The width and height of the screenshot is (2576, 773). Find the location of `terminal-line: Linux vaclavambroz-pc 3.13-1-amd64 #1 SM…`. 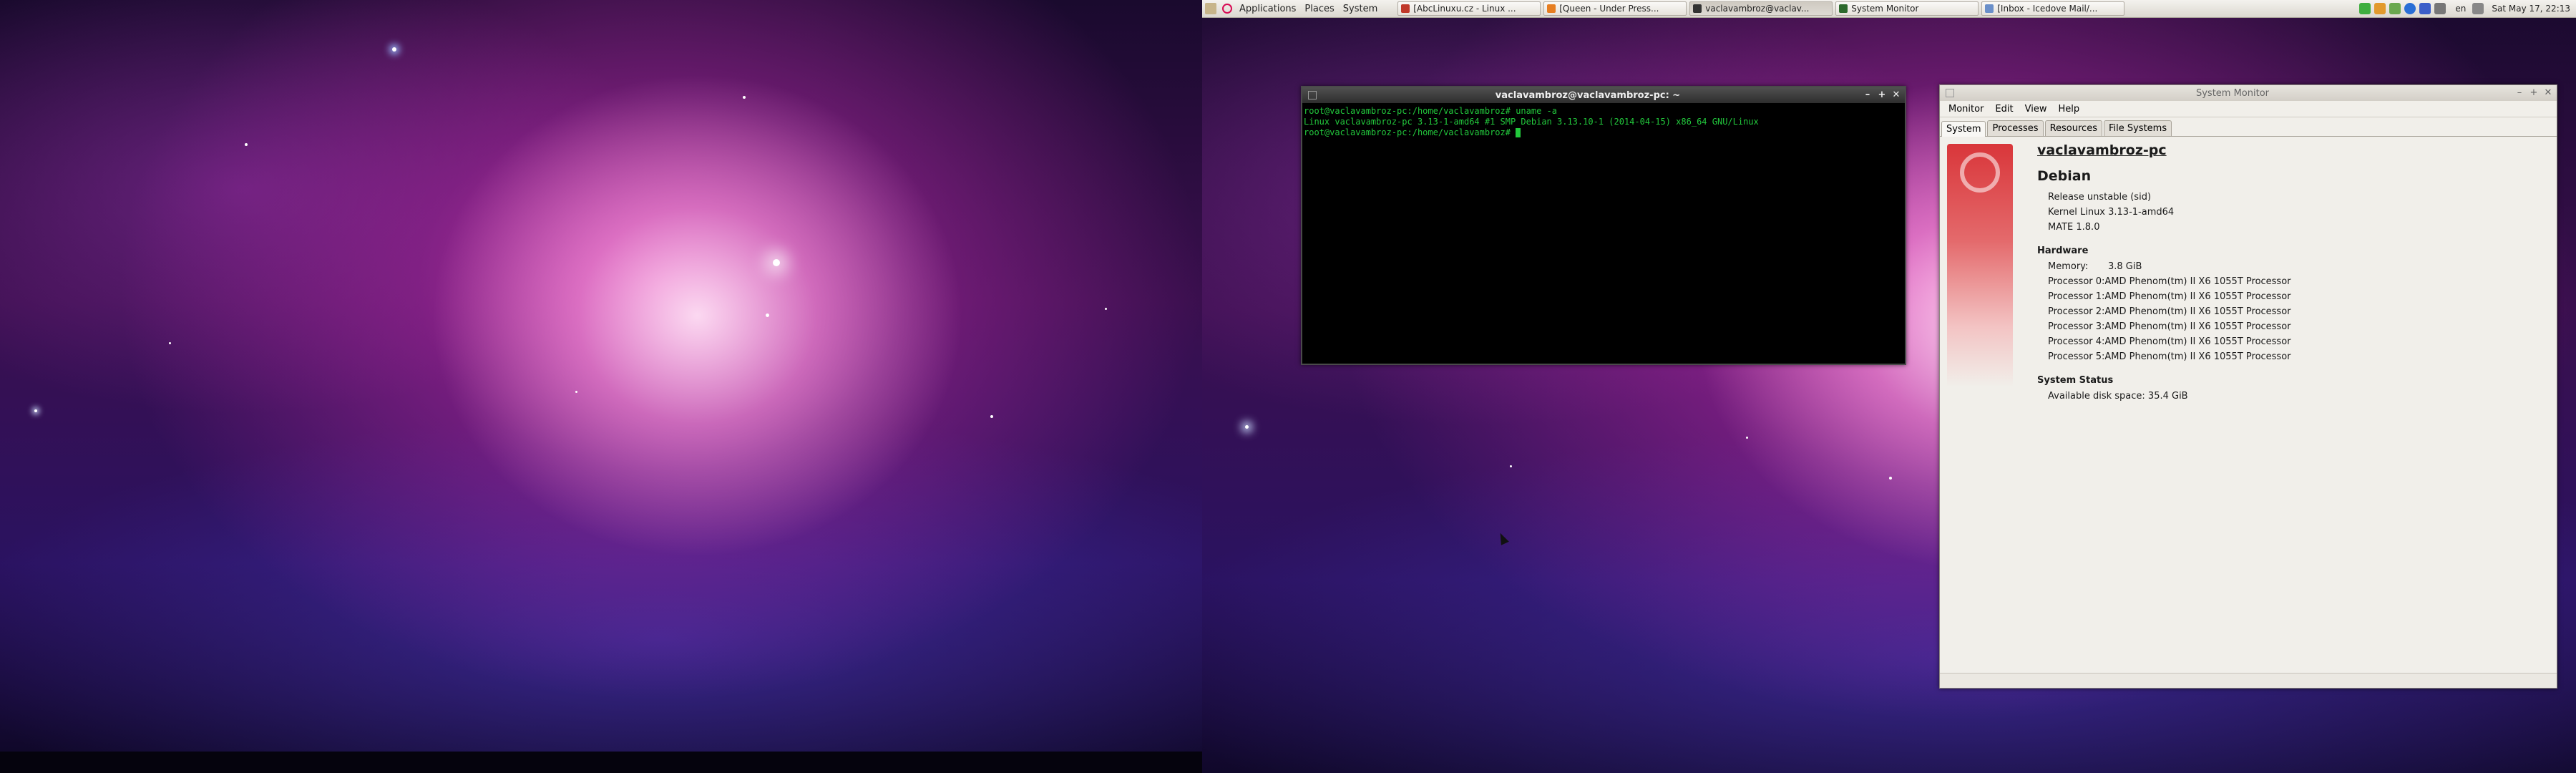

terminal-line: Linux vaclavambroz-pc 3.13-1-amd64 #1 SM… is located at coordinates (1531, 122).